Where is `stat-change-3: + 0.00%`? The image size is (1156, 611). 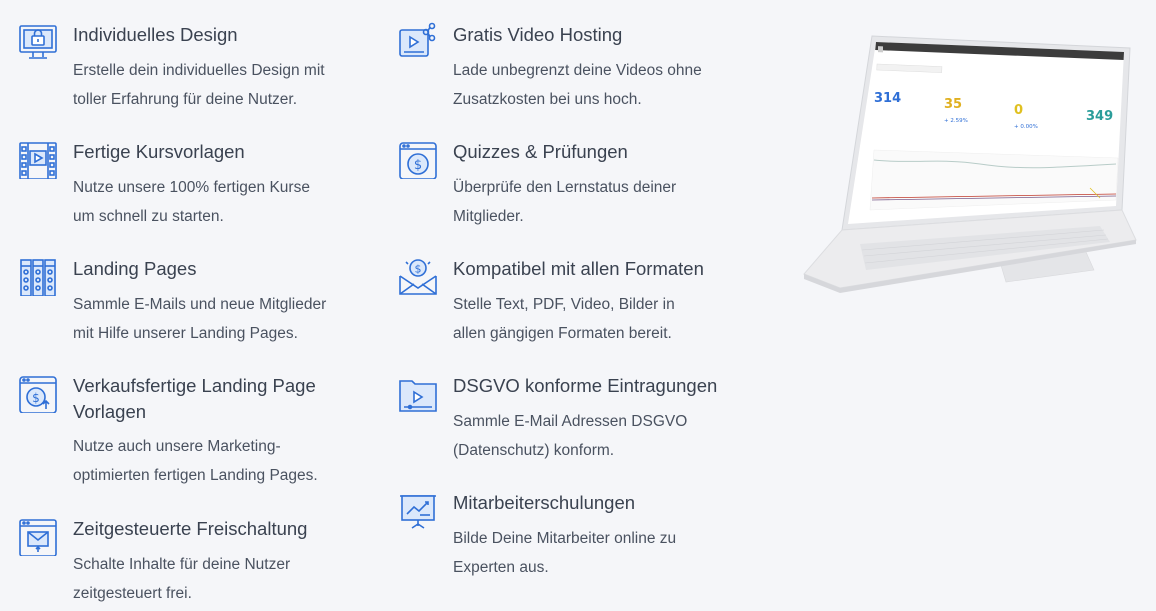 stat-change-3: + 0.00% is located at coordinates (1026, 127).